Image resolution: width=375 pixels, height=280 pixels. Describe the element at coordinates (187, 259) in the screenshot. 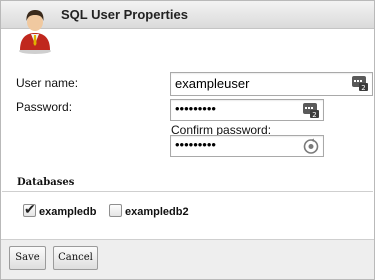

I see `dialog-footer: Save Cancel` at that location.